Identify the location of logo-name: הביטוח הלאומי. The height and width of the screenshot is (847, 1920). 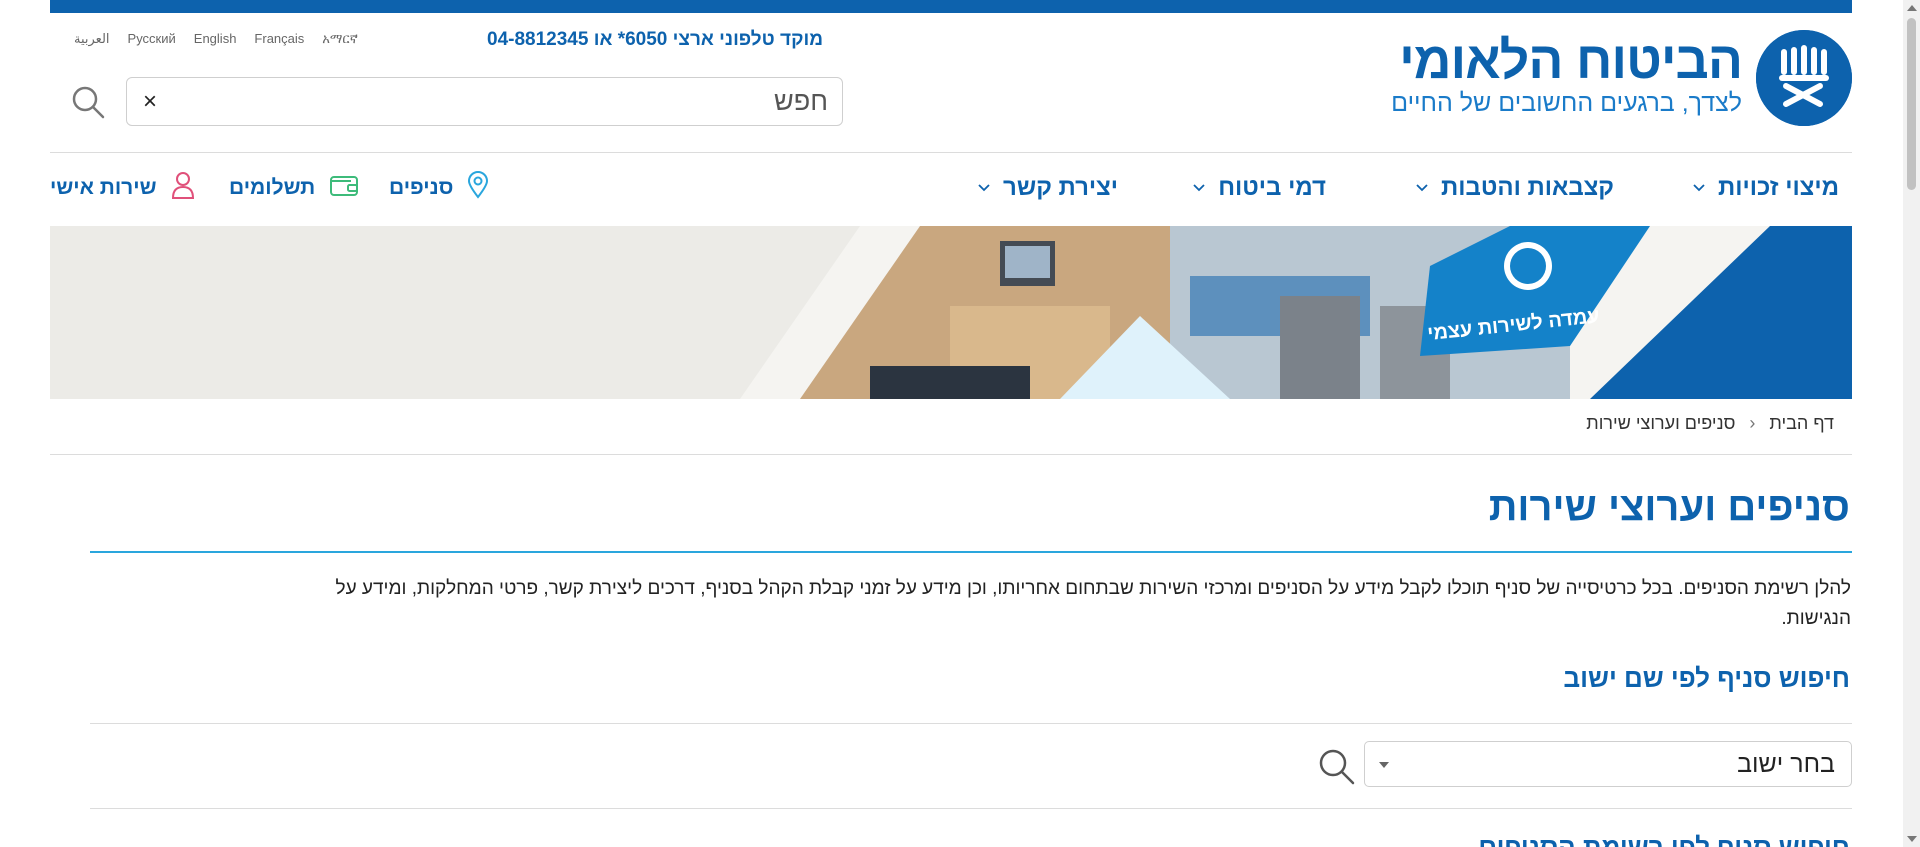
(1571, 61).